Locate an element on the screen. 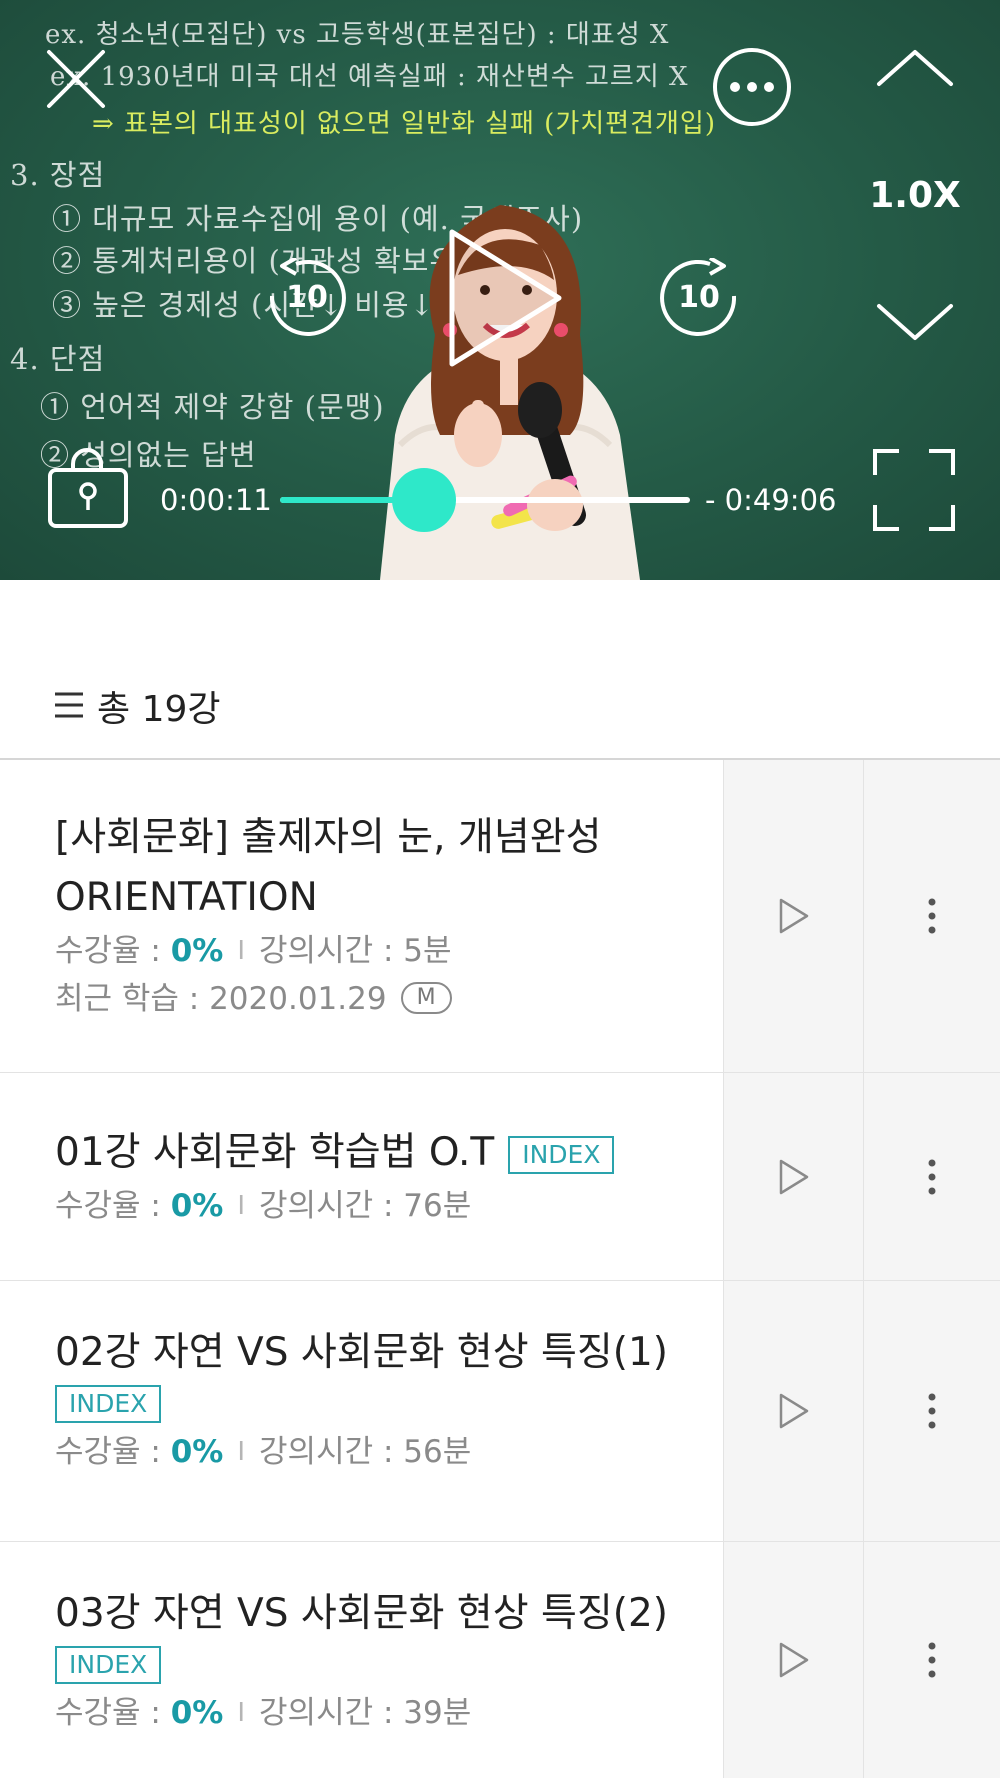  lock-button is located at coordinates (88, 489).